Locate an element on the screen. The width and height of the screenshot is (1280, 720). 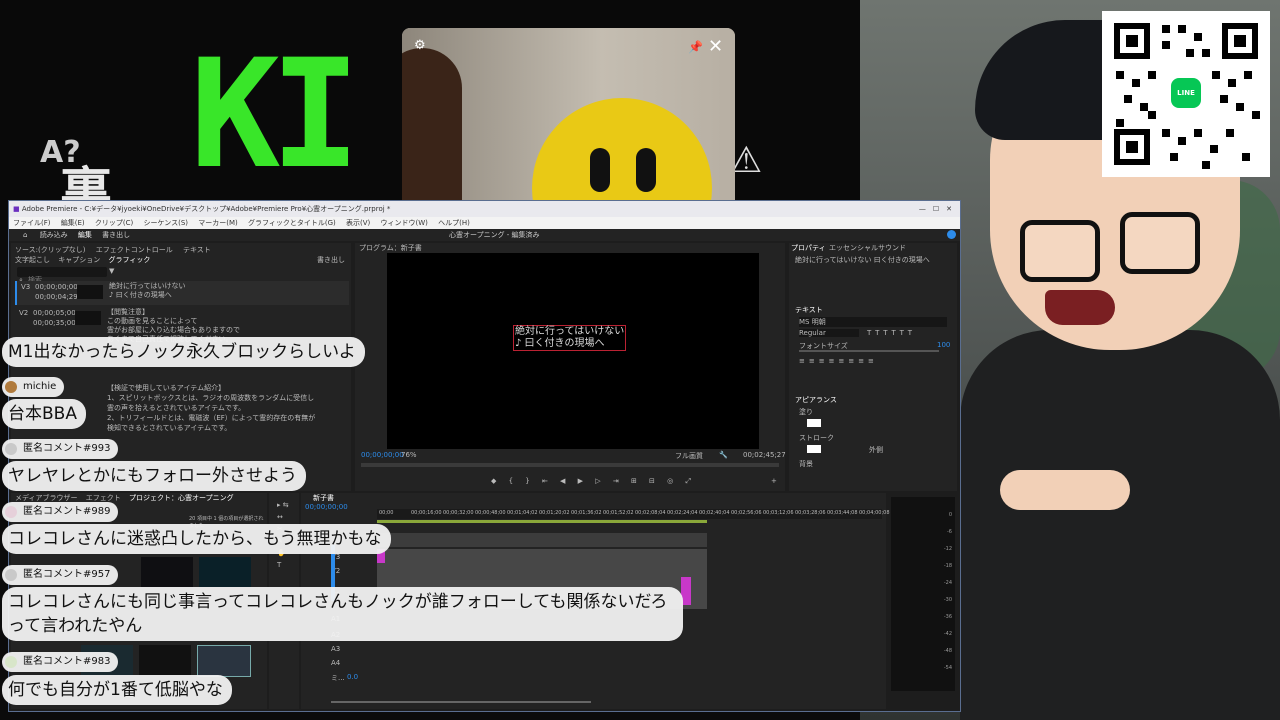
add-button-icon: + is located at coordinates (774, 481).